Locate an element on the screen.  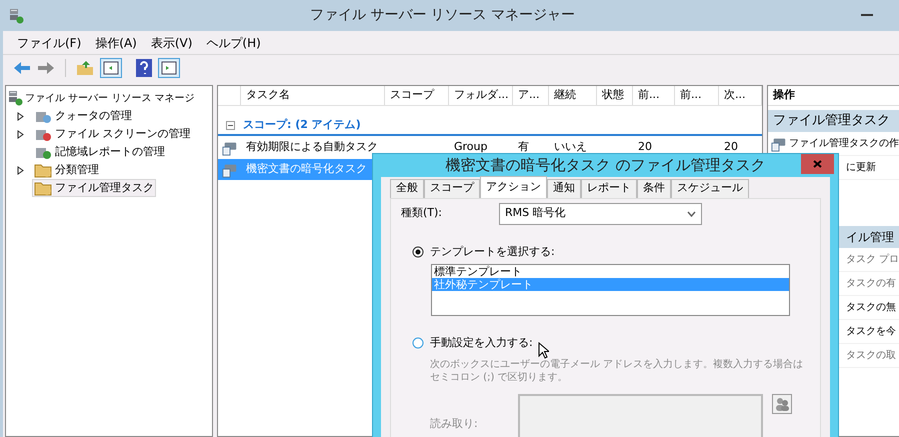
window-title: ファイル サーバー リソース マネージャー is located at coordinates (443, 15).